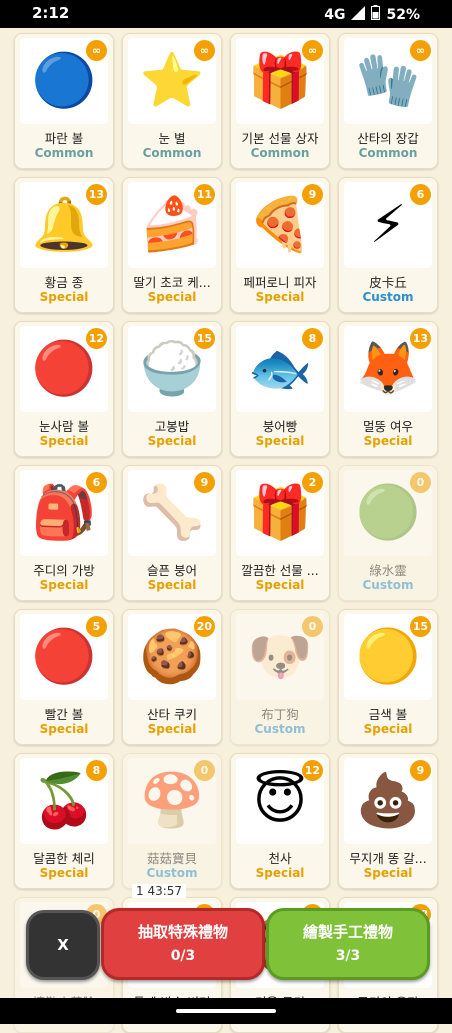 Image resolution: width=452 pixels, height=1033 pixels. I want to click on craft-gift-title: 繪製手工禮物, so click(347, 932).